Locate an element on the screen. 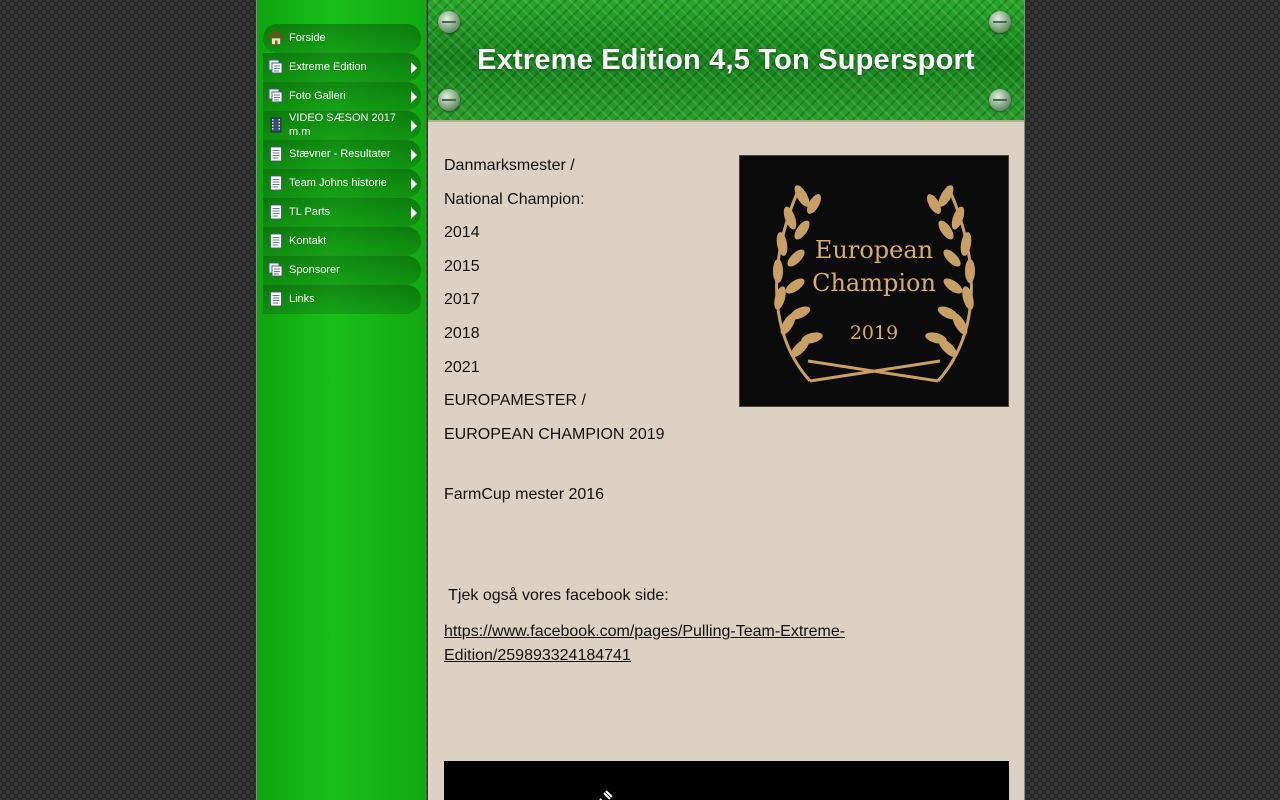  european-champion-badge-image: European Champion 2019 is located at coordinates (874, 281).